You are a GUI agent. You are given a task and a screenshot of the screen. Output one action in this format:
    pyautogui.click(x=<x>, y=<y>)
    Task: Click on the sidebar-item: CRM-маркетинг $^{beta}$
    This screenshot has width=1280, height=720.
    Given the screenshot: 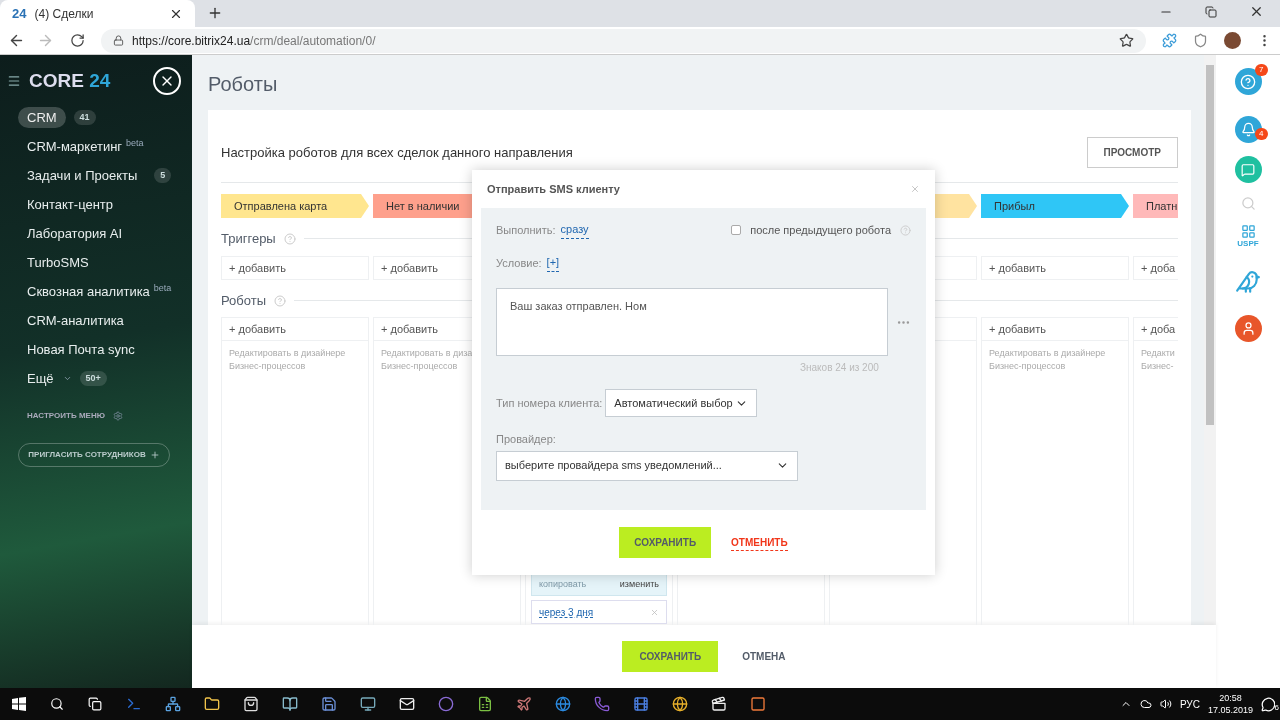 What is the action you would take?
    pyautogui.click(x=85, y=146)
    